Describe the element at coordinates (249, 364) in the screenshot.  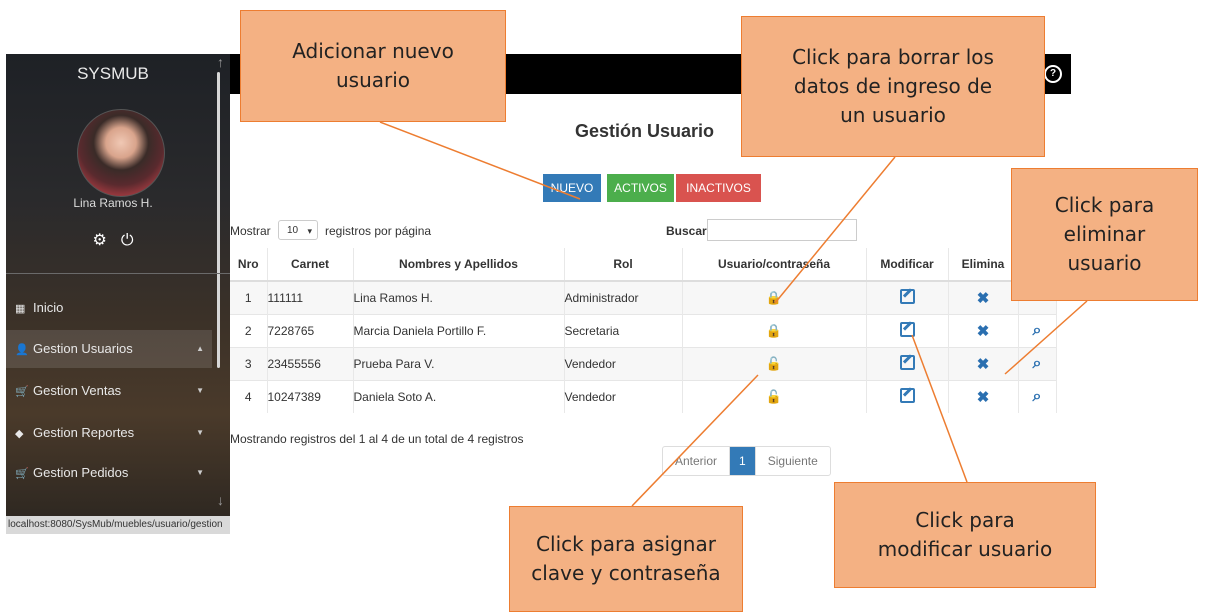
I see `cell-nro: 3` at that location.